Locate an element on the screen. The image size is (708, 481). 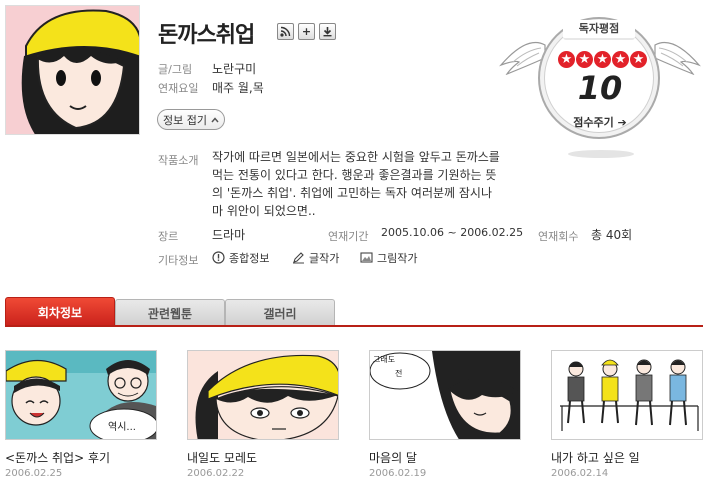
title-toolbar: + is located at coordinates (306, 31).